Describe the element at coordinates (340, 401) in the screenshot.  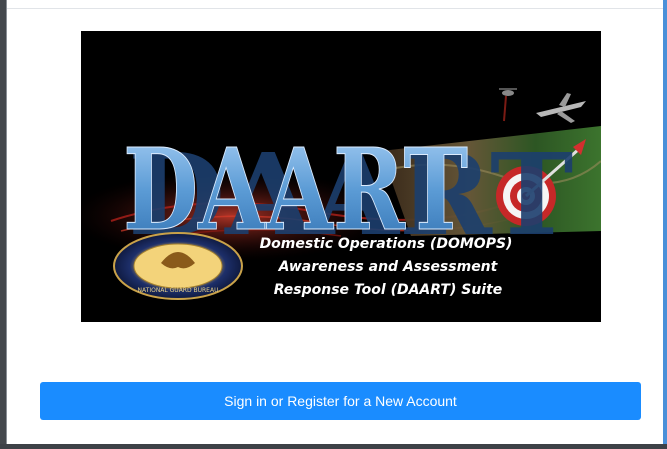
I see `signin-register-button: Sign in or Register for a New Account` at that location.